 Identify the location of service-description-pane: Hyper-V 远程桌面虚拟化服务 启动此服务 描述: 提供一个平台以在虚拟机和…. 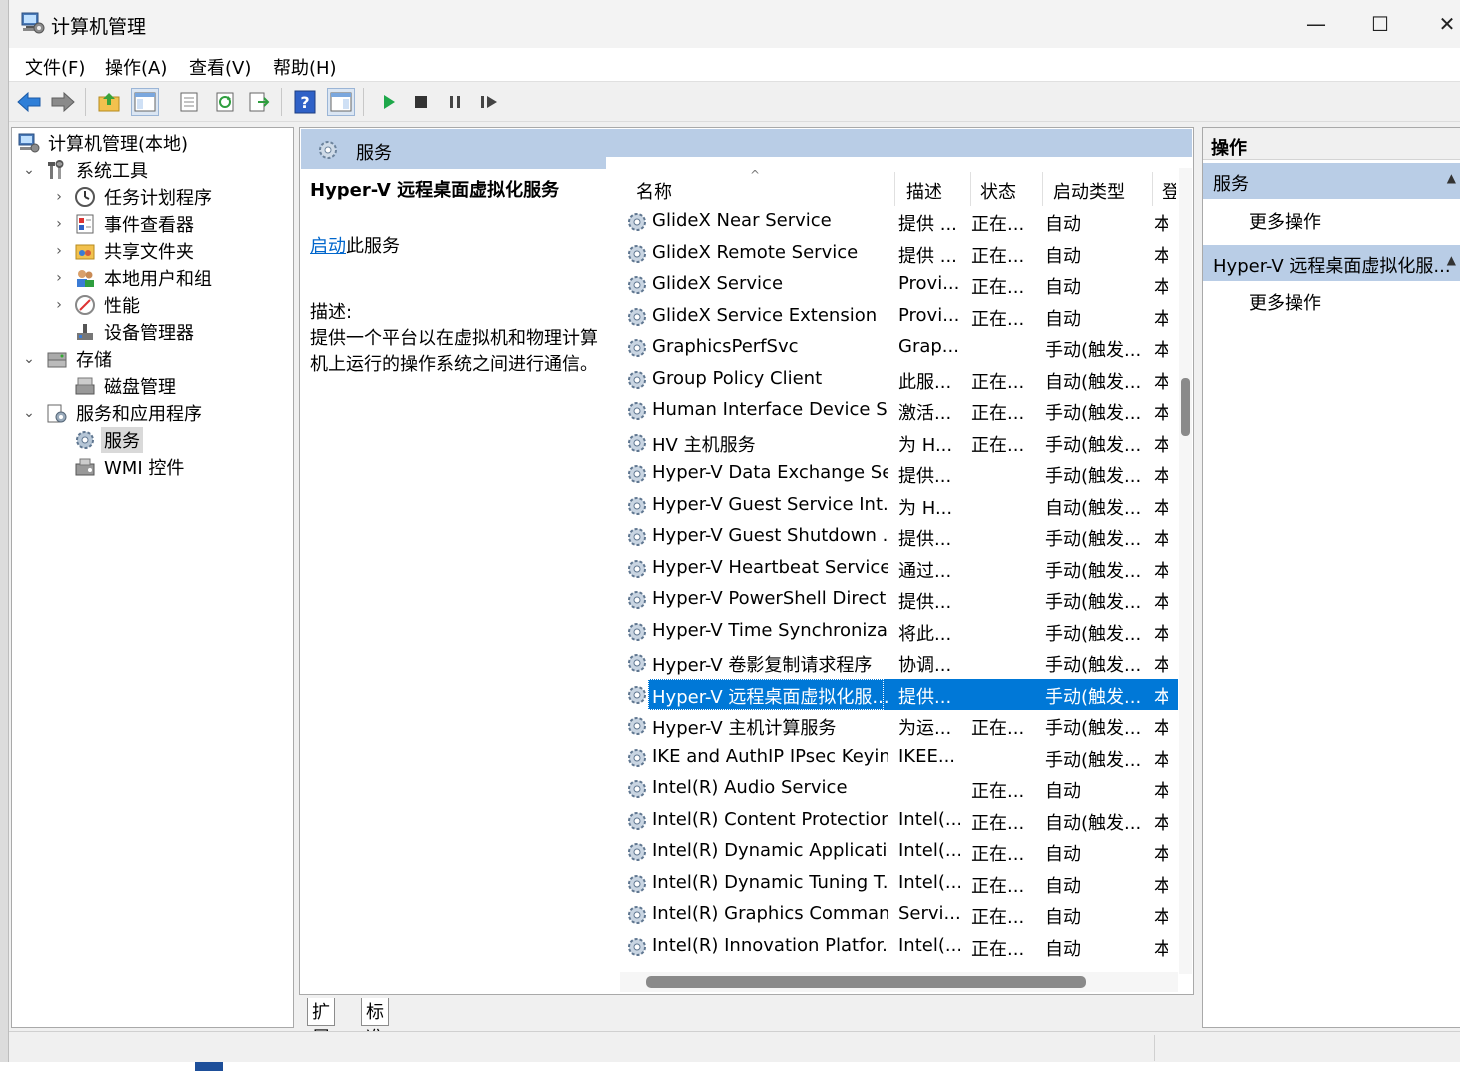
(457, 278).